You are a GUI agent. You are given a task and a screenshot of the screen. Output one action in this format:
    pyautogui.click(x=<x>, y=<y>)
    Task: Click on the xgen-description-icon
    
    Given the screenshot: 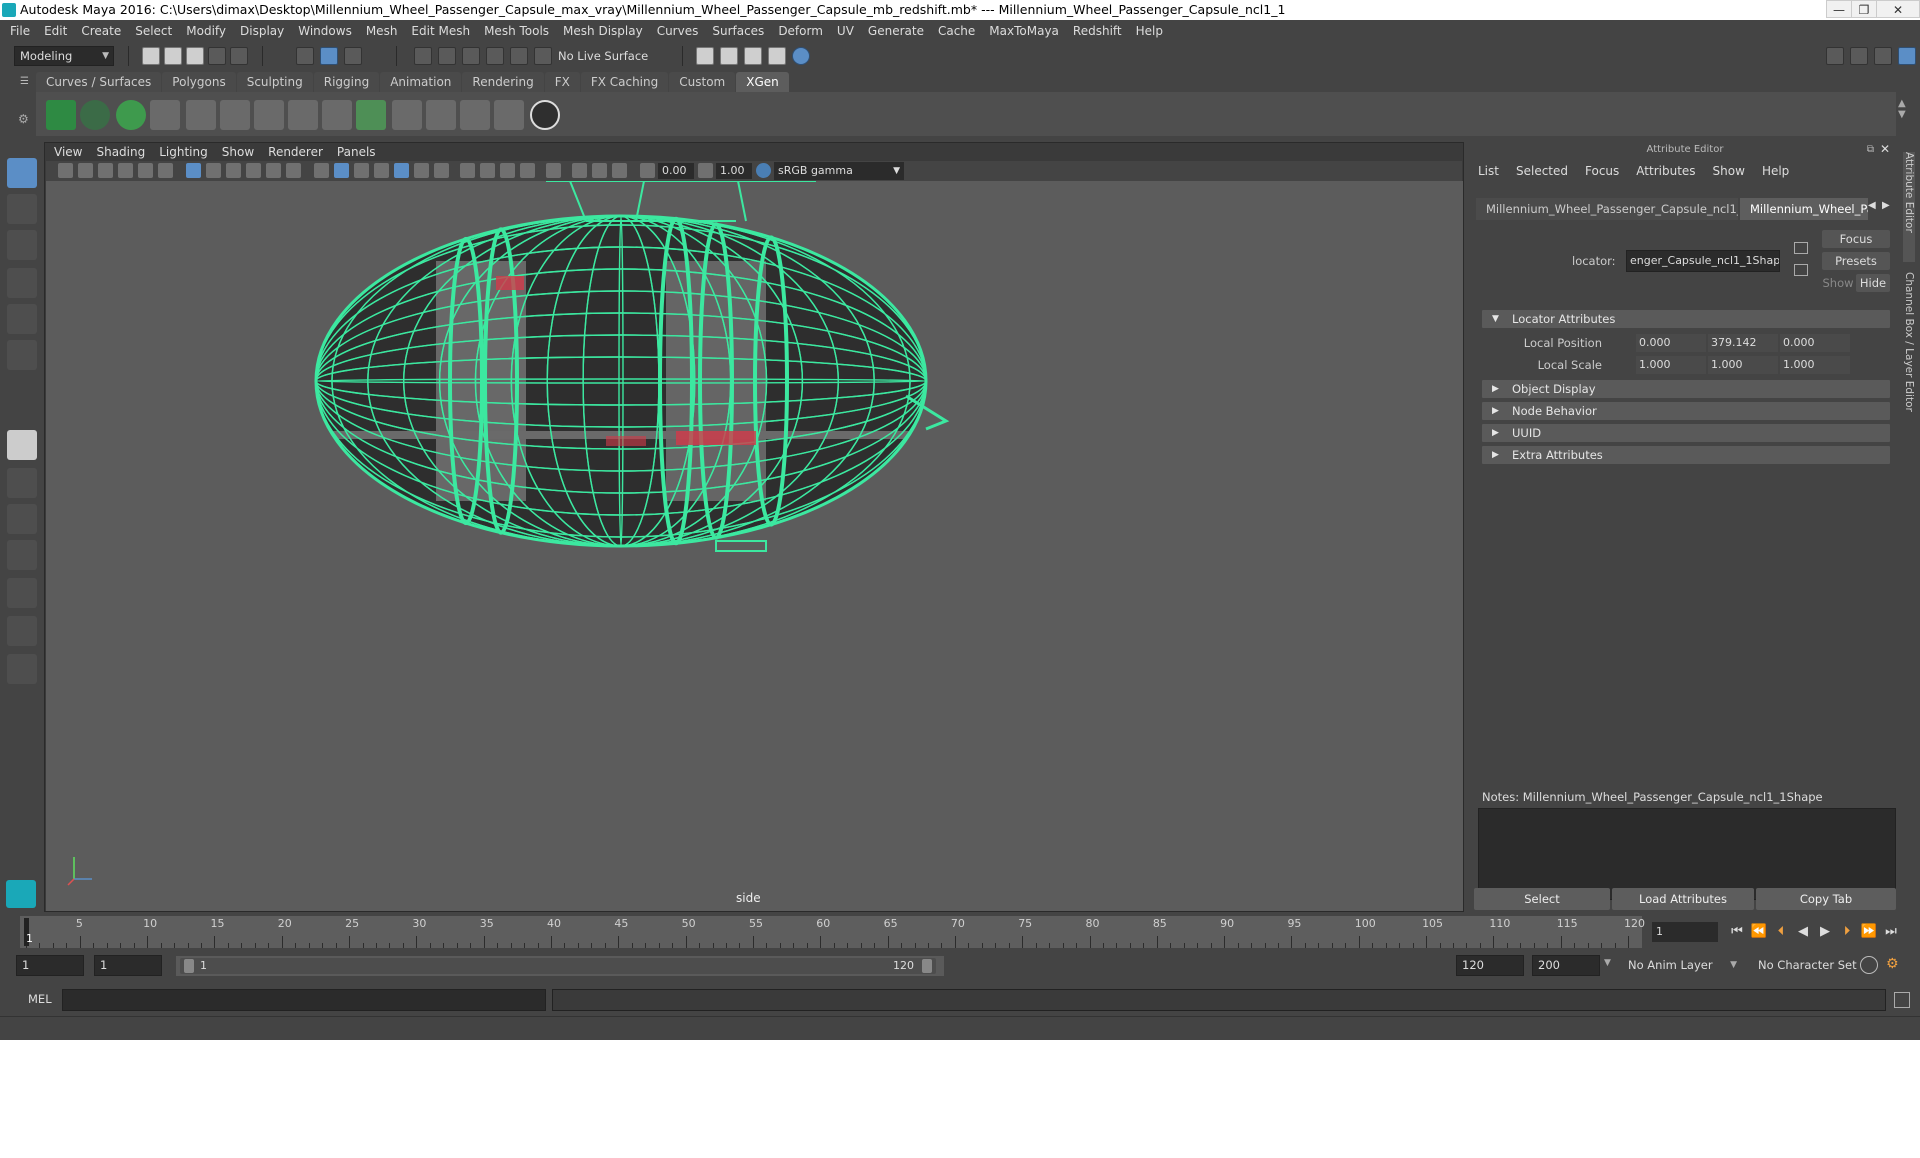 What is the action you would take?
    pyautogui.click(x=95, y=115)
    